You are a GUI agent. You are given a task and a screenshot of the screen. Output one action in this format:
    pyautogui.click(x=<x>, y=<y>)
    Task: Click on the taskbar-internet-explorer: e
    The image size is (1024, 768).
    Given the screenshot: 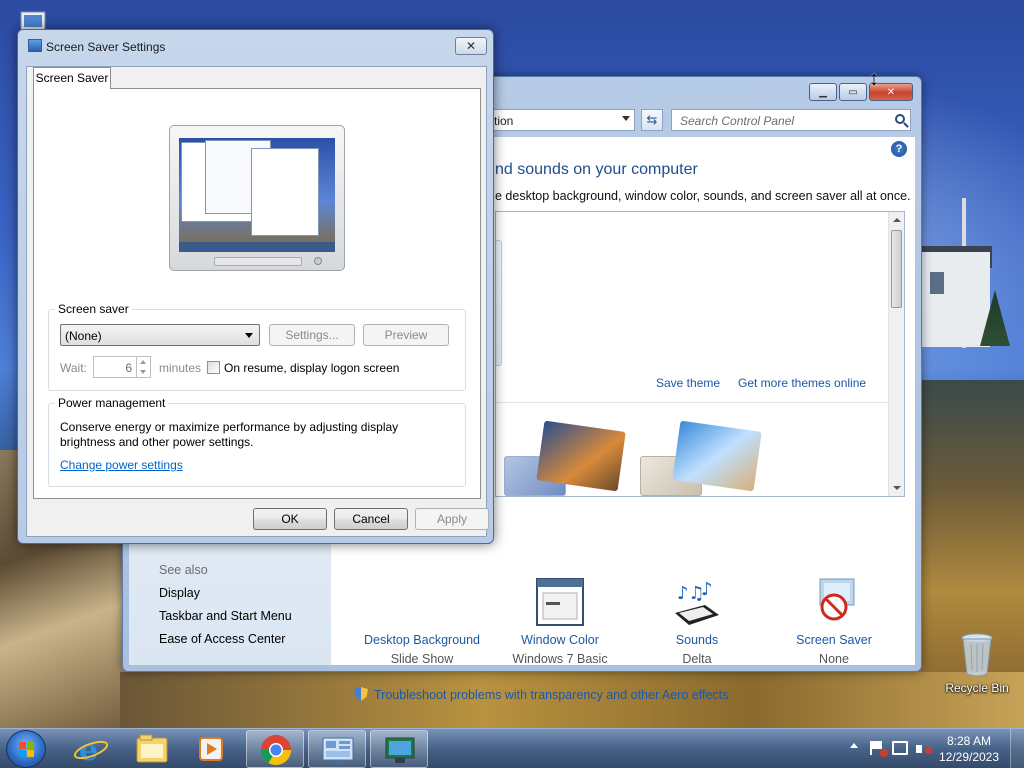 What is the action you would take?
    pyautogui.click(x=91, y=749)
    